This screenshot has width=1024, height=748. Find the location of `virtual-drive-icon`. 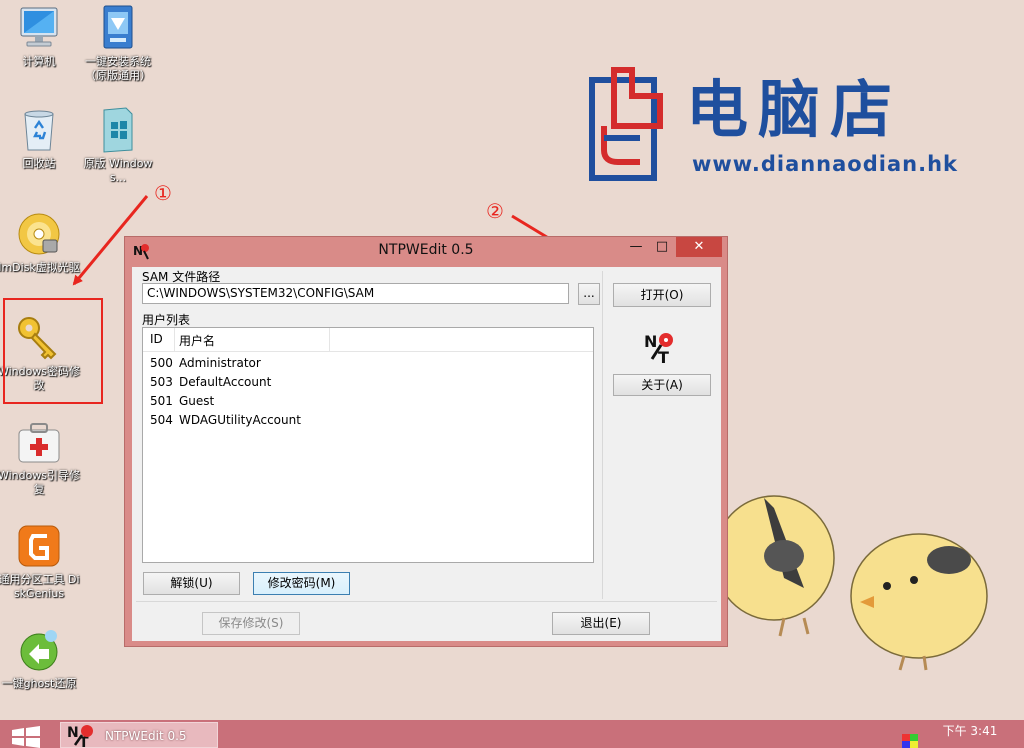

virtual-drive-icon is located at coordinates (39, 234).